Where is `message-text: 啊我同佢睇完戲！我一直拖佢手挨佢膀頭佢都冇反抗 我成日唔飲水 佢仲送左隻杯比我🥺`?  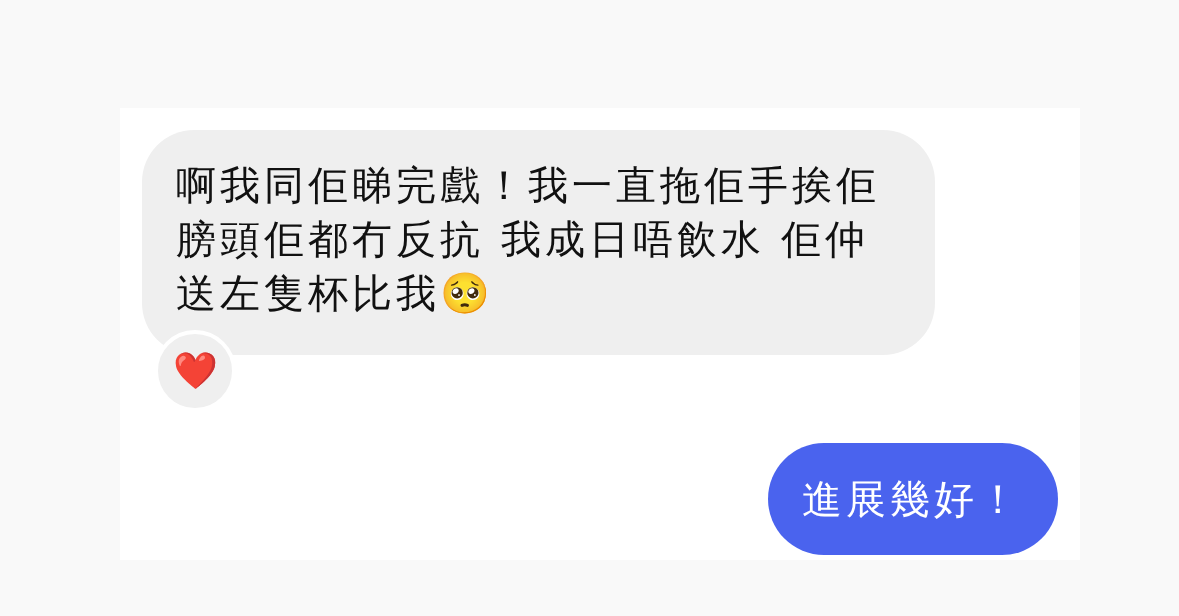
message-text: 啊我同佢睇完戲！我一直拖佢手挨佢膀頭佢都冇反抗 我成日唔飲水 佢仲送左隻杯比我🥺 is located at coordinates (528, 239).